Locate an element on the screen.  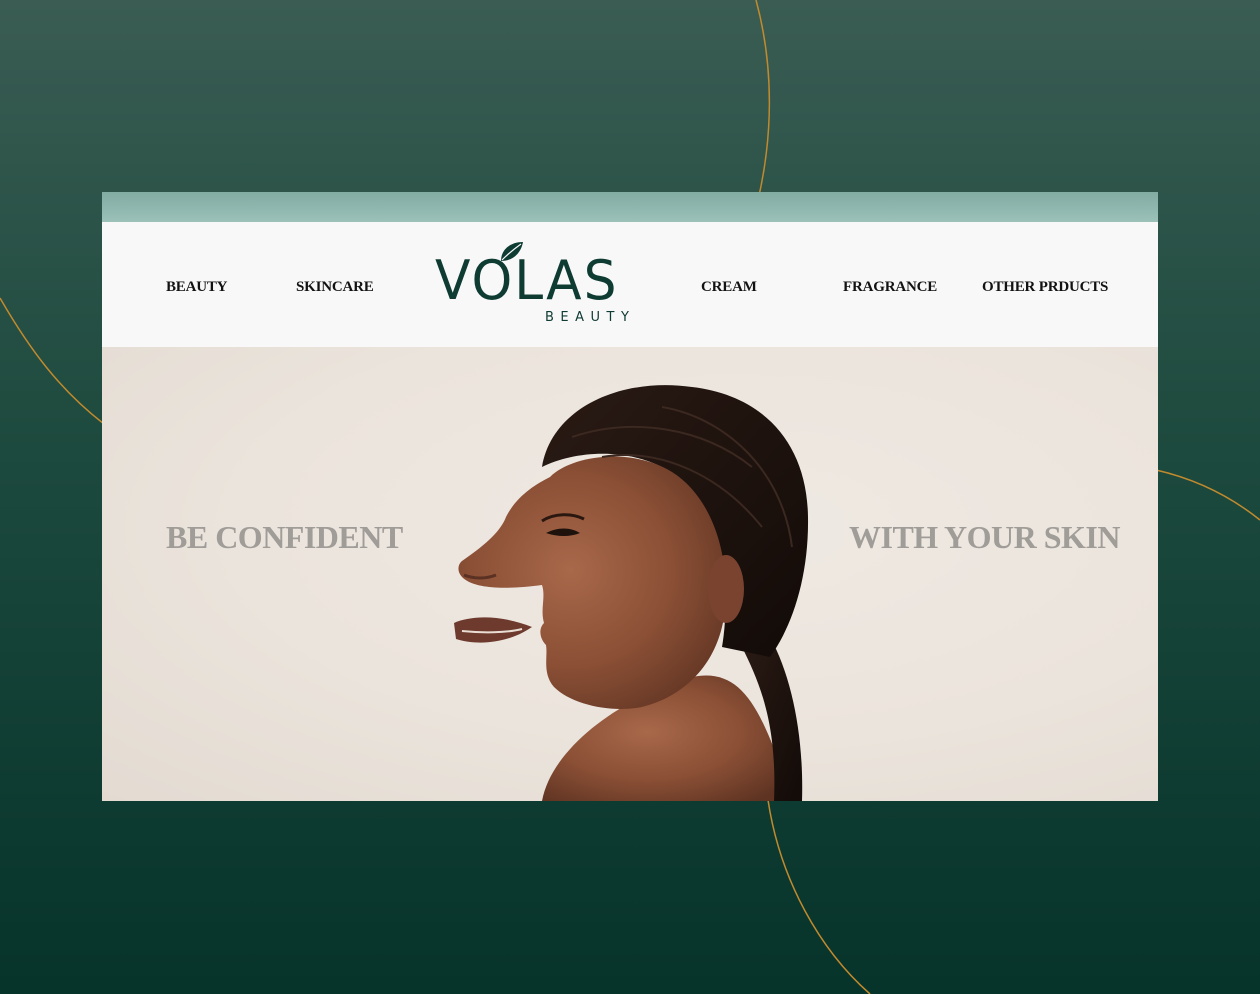
nav-item-cream: CREAM is located at coordinates (729, 287).